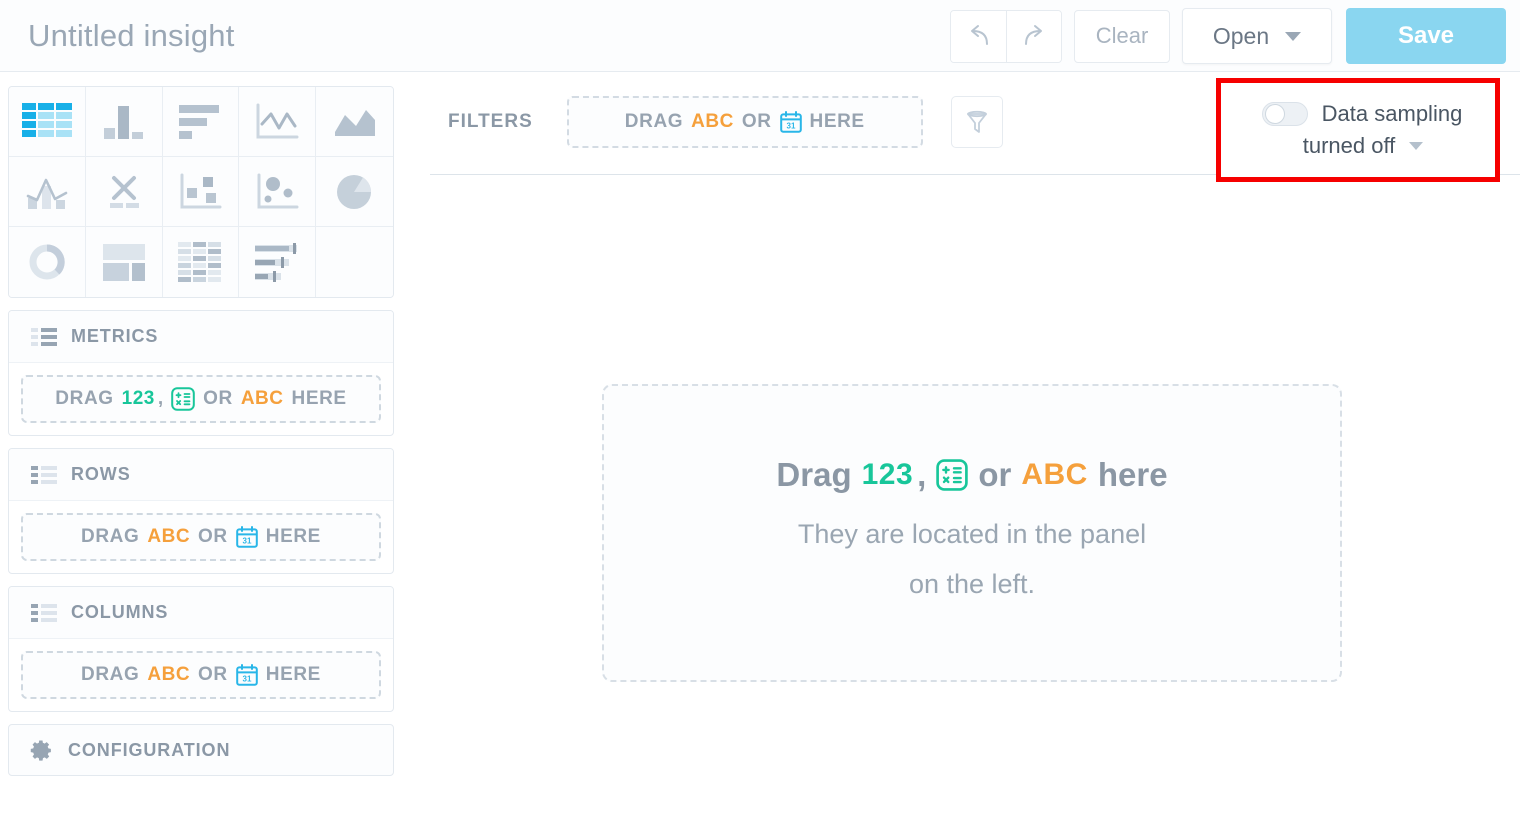  Describe the element at coordinates (1033, 36) in the screenshot. I see `redo-button` at that location.